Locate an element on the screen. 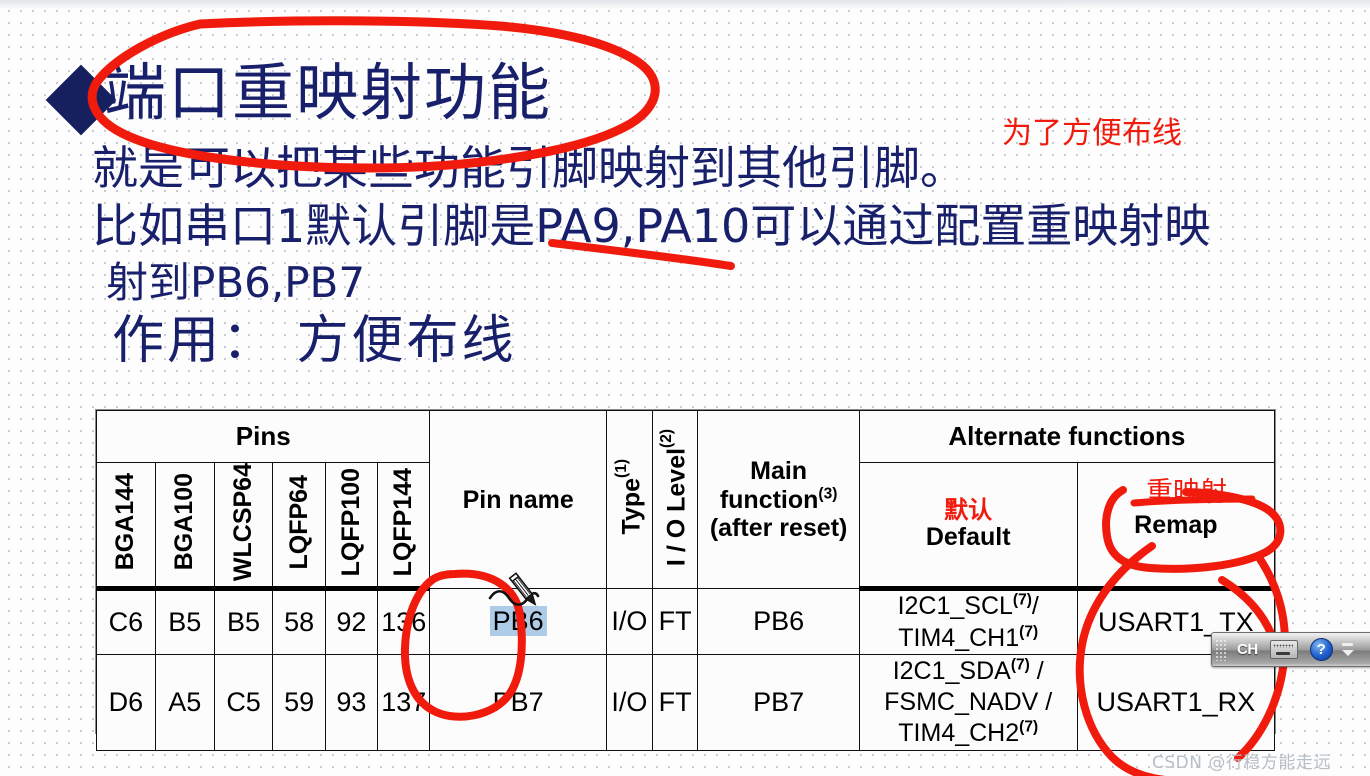 This screenshot has height=776, width=1370. col-label-lqfp100: LQFP100 is located at coordinates (350, 522).